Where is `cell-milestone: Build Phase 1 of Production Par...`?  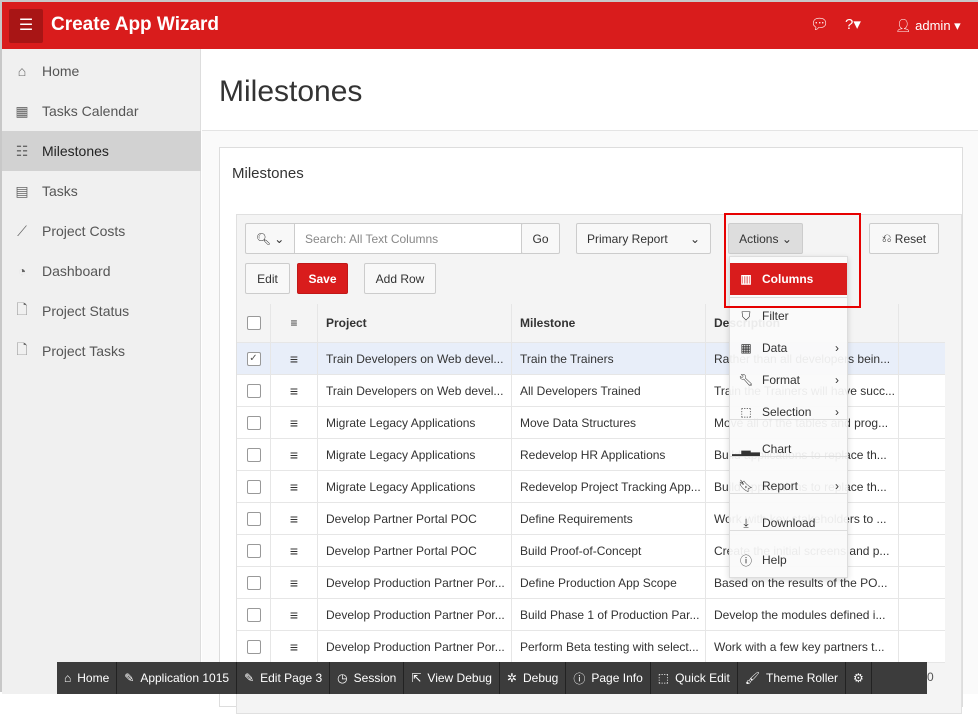 cell-milestone: Build Phase 1 of Production Par... is located at coordinates (609, 614).